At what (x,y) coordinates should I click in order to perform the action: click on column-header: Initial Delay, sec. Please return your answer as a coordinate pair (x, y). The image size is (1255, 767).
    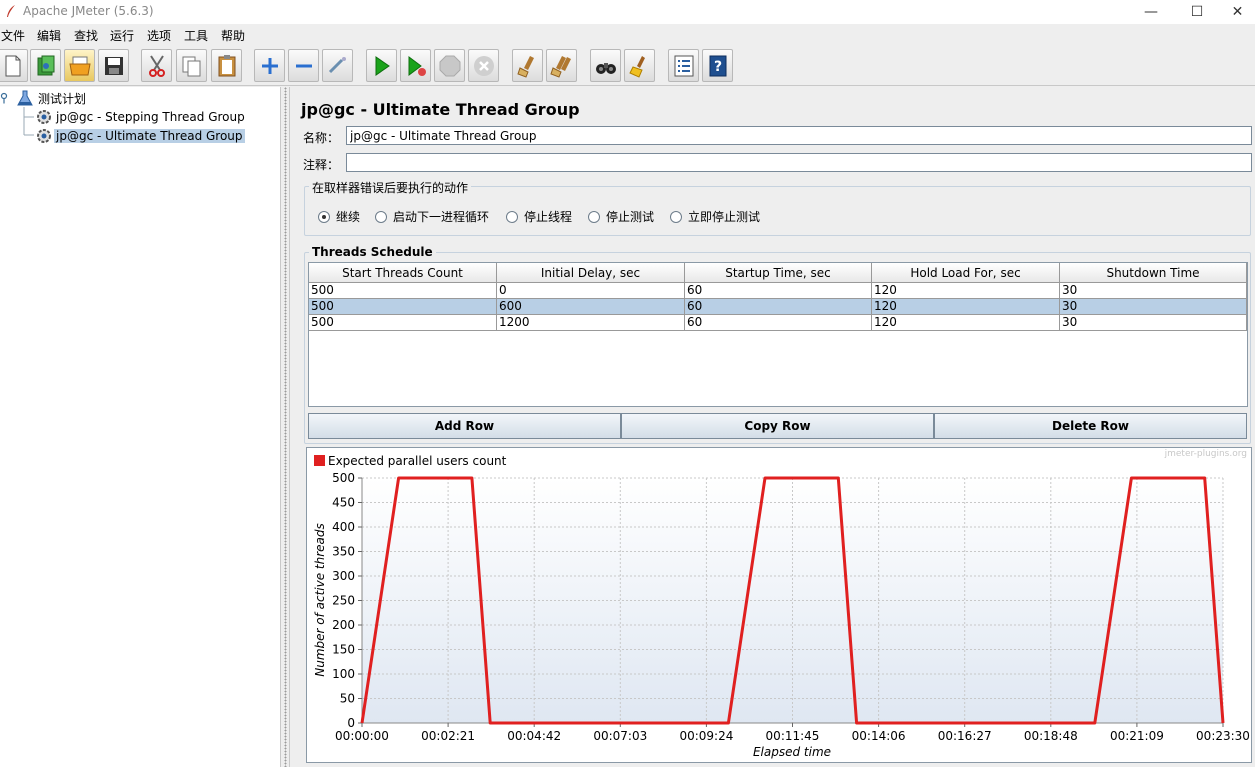
    Looking at the image, I should click on (591, 273).